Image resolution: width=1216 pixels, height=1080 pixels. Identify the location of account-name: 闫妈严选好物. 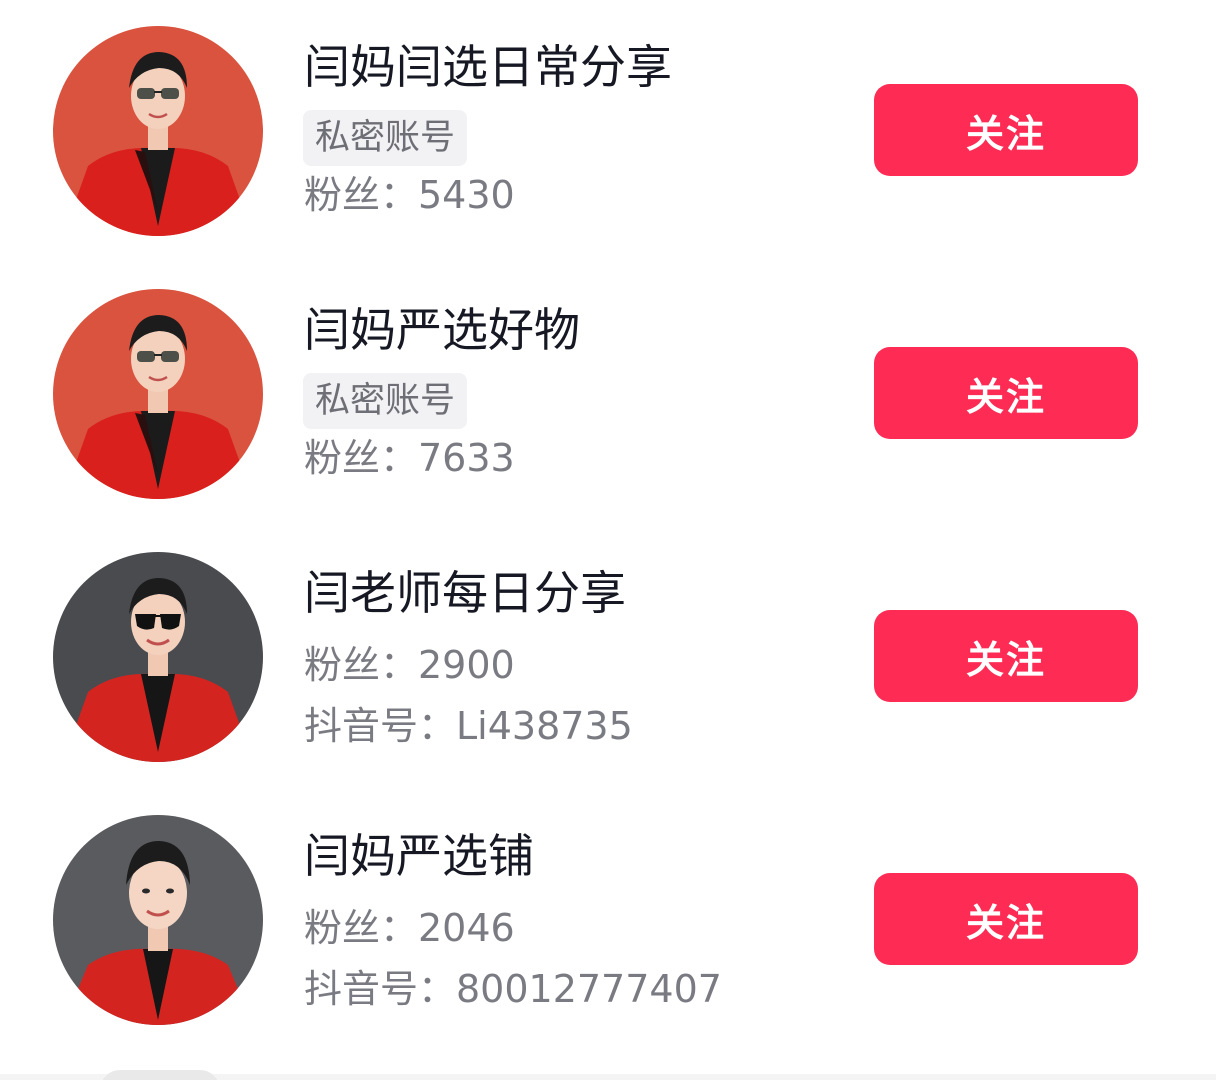
(442, 330).